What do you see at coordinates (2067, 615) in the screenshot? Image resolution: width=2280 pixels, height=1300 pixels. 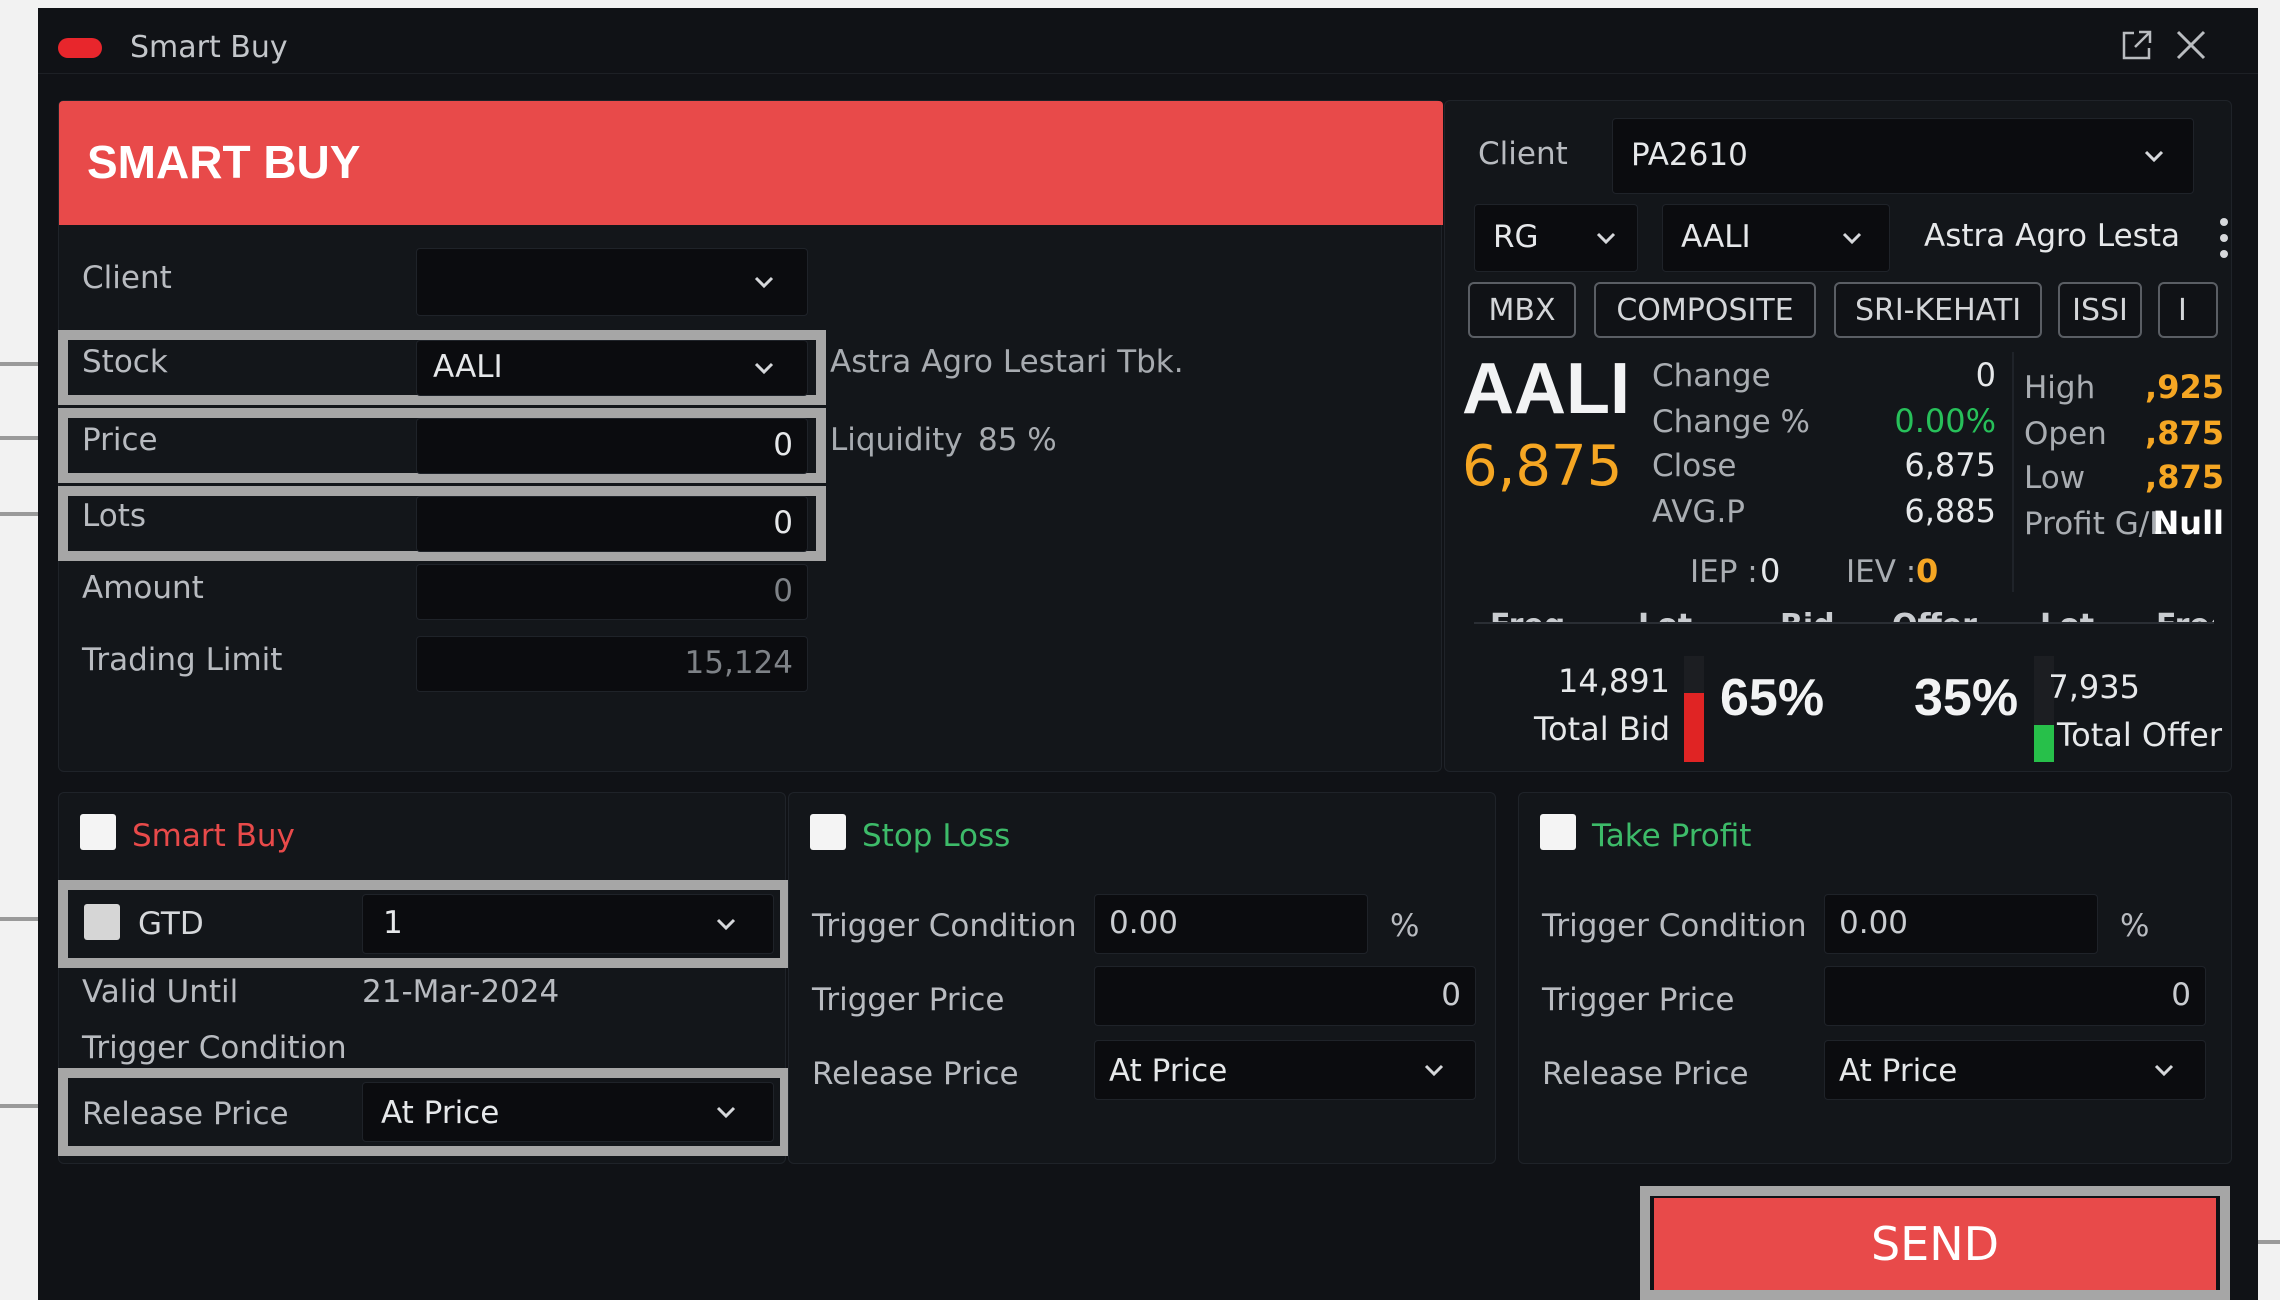 I see `orderbook-col-lot-2: Lot` at bounding box center [2067, 615].